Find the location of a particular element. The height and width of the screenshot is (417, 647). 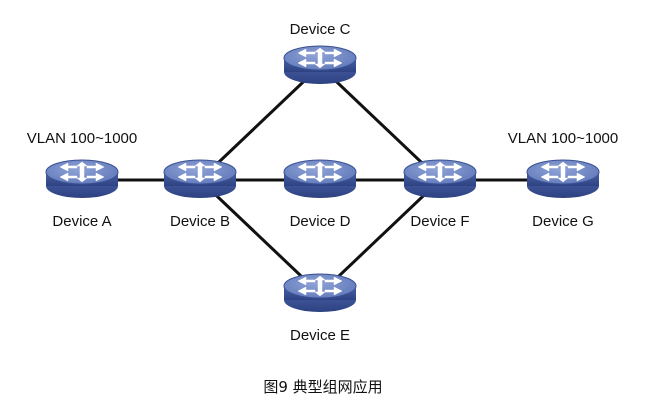

device-e: Device E is located at coordinates (320, 308).